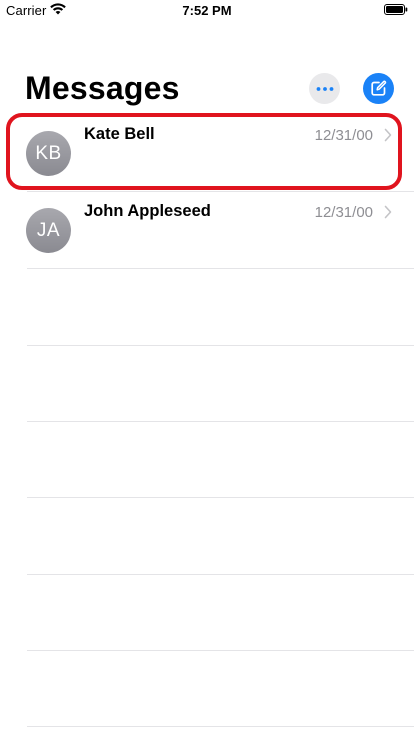 The height and width of the screenshot is (736, 414). What do you see at coordinates (119, 134) in the screenshot?
I see `contact-name: Kate Bell` at bounding box center [119, 134].